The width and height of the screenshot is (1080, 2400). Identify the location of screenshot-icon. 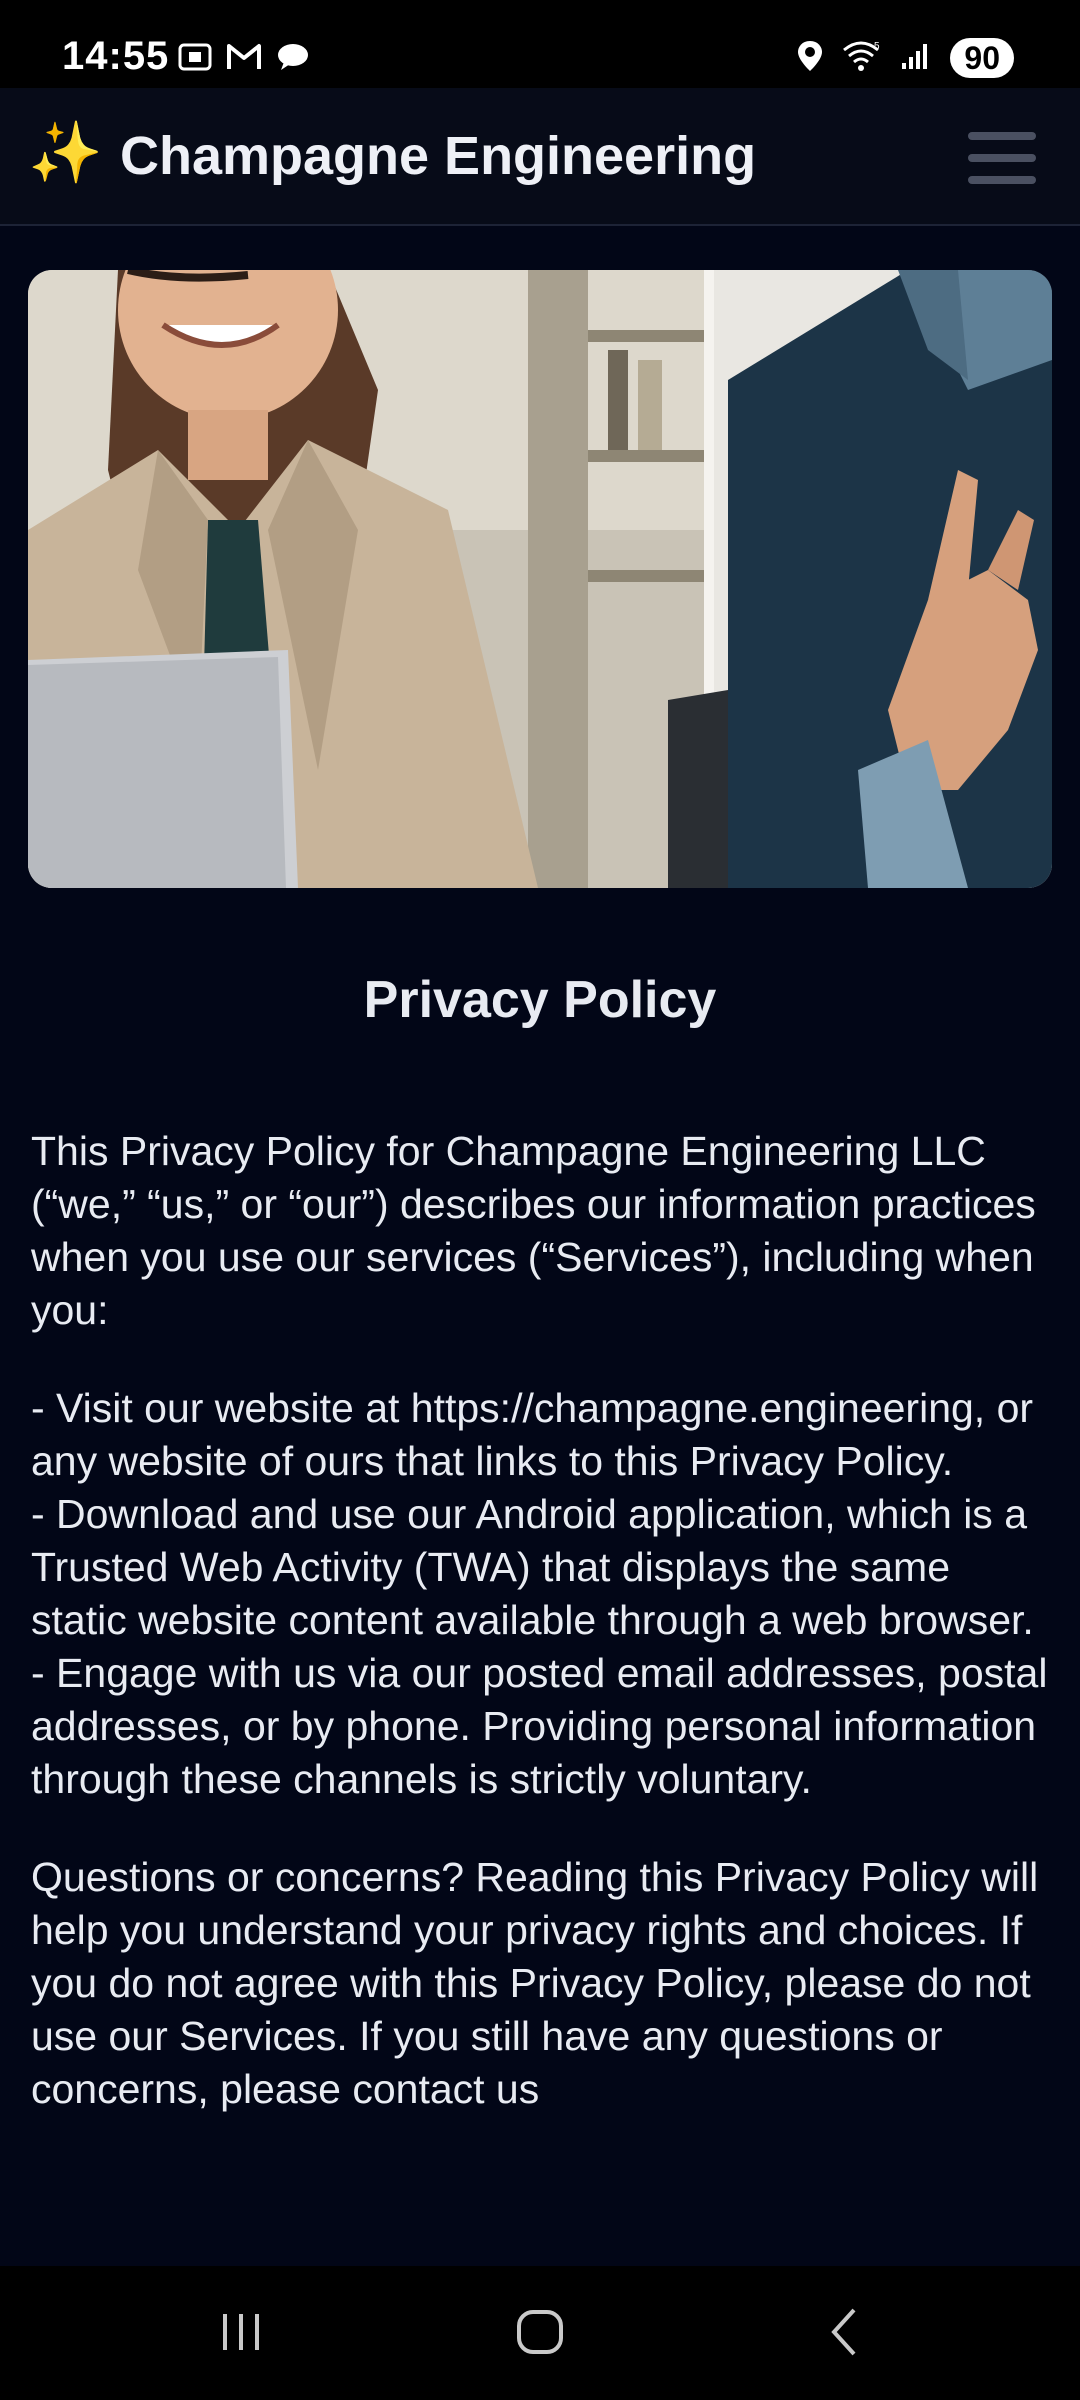
(195, 59).